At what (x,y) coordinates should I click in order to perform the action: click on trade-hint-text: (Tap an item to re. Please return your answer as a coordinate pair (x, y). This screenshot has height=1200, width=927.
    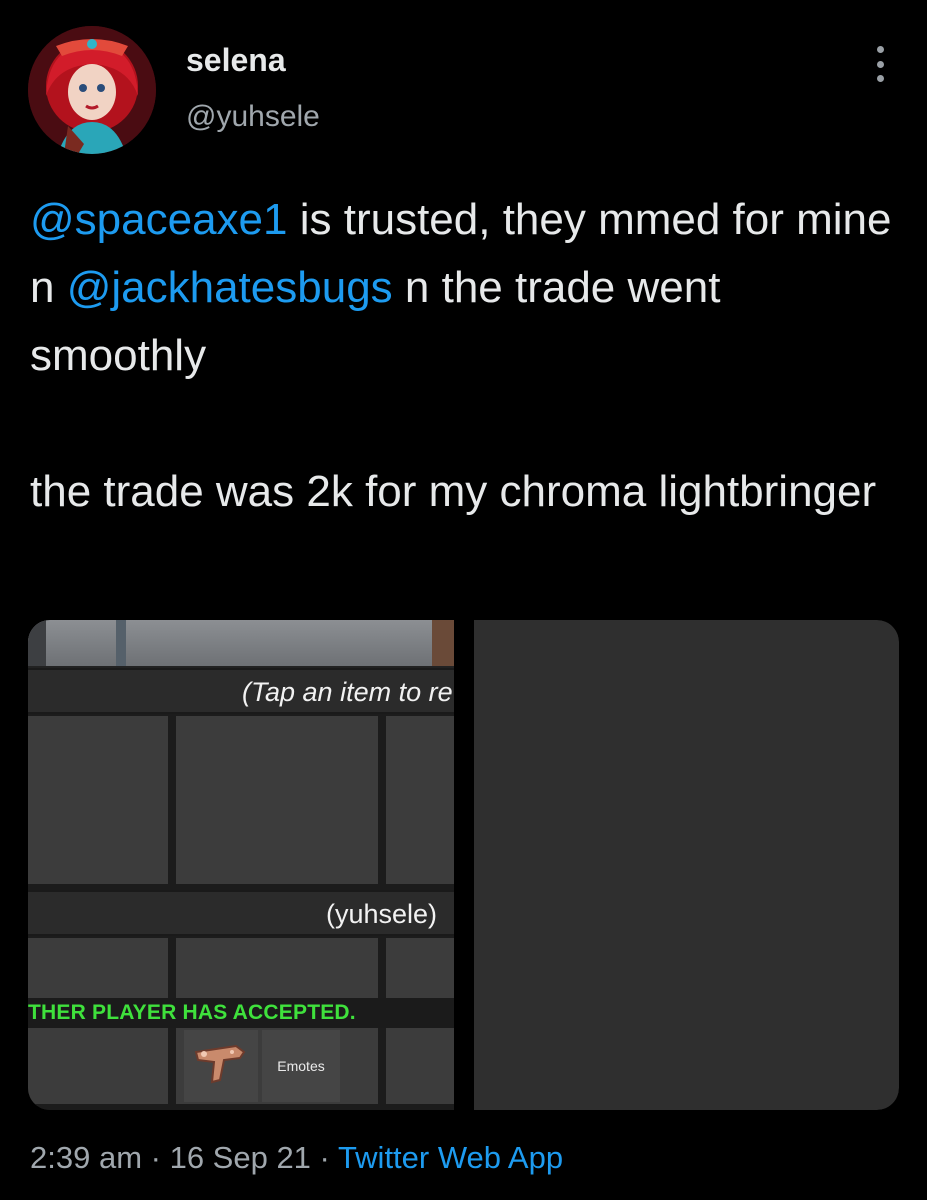
    Looking at the image, I should click on (347, 692).